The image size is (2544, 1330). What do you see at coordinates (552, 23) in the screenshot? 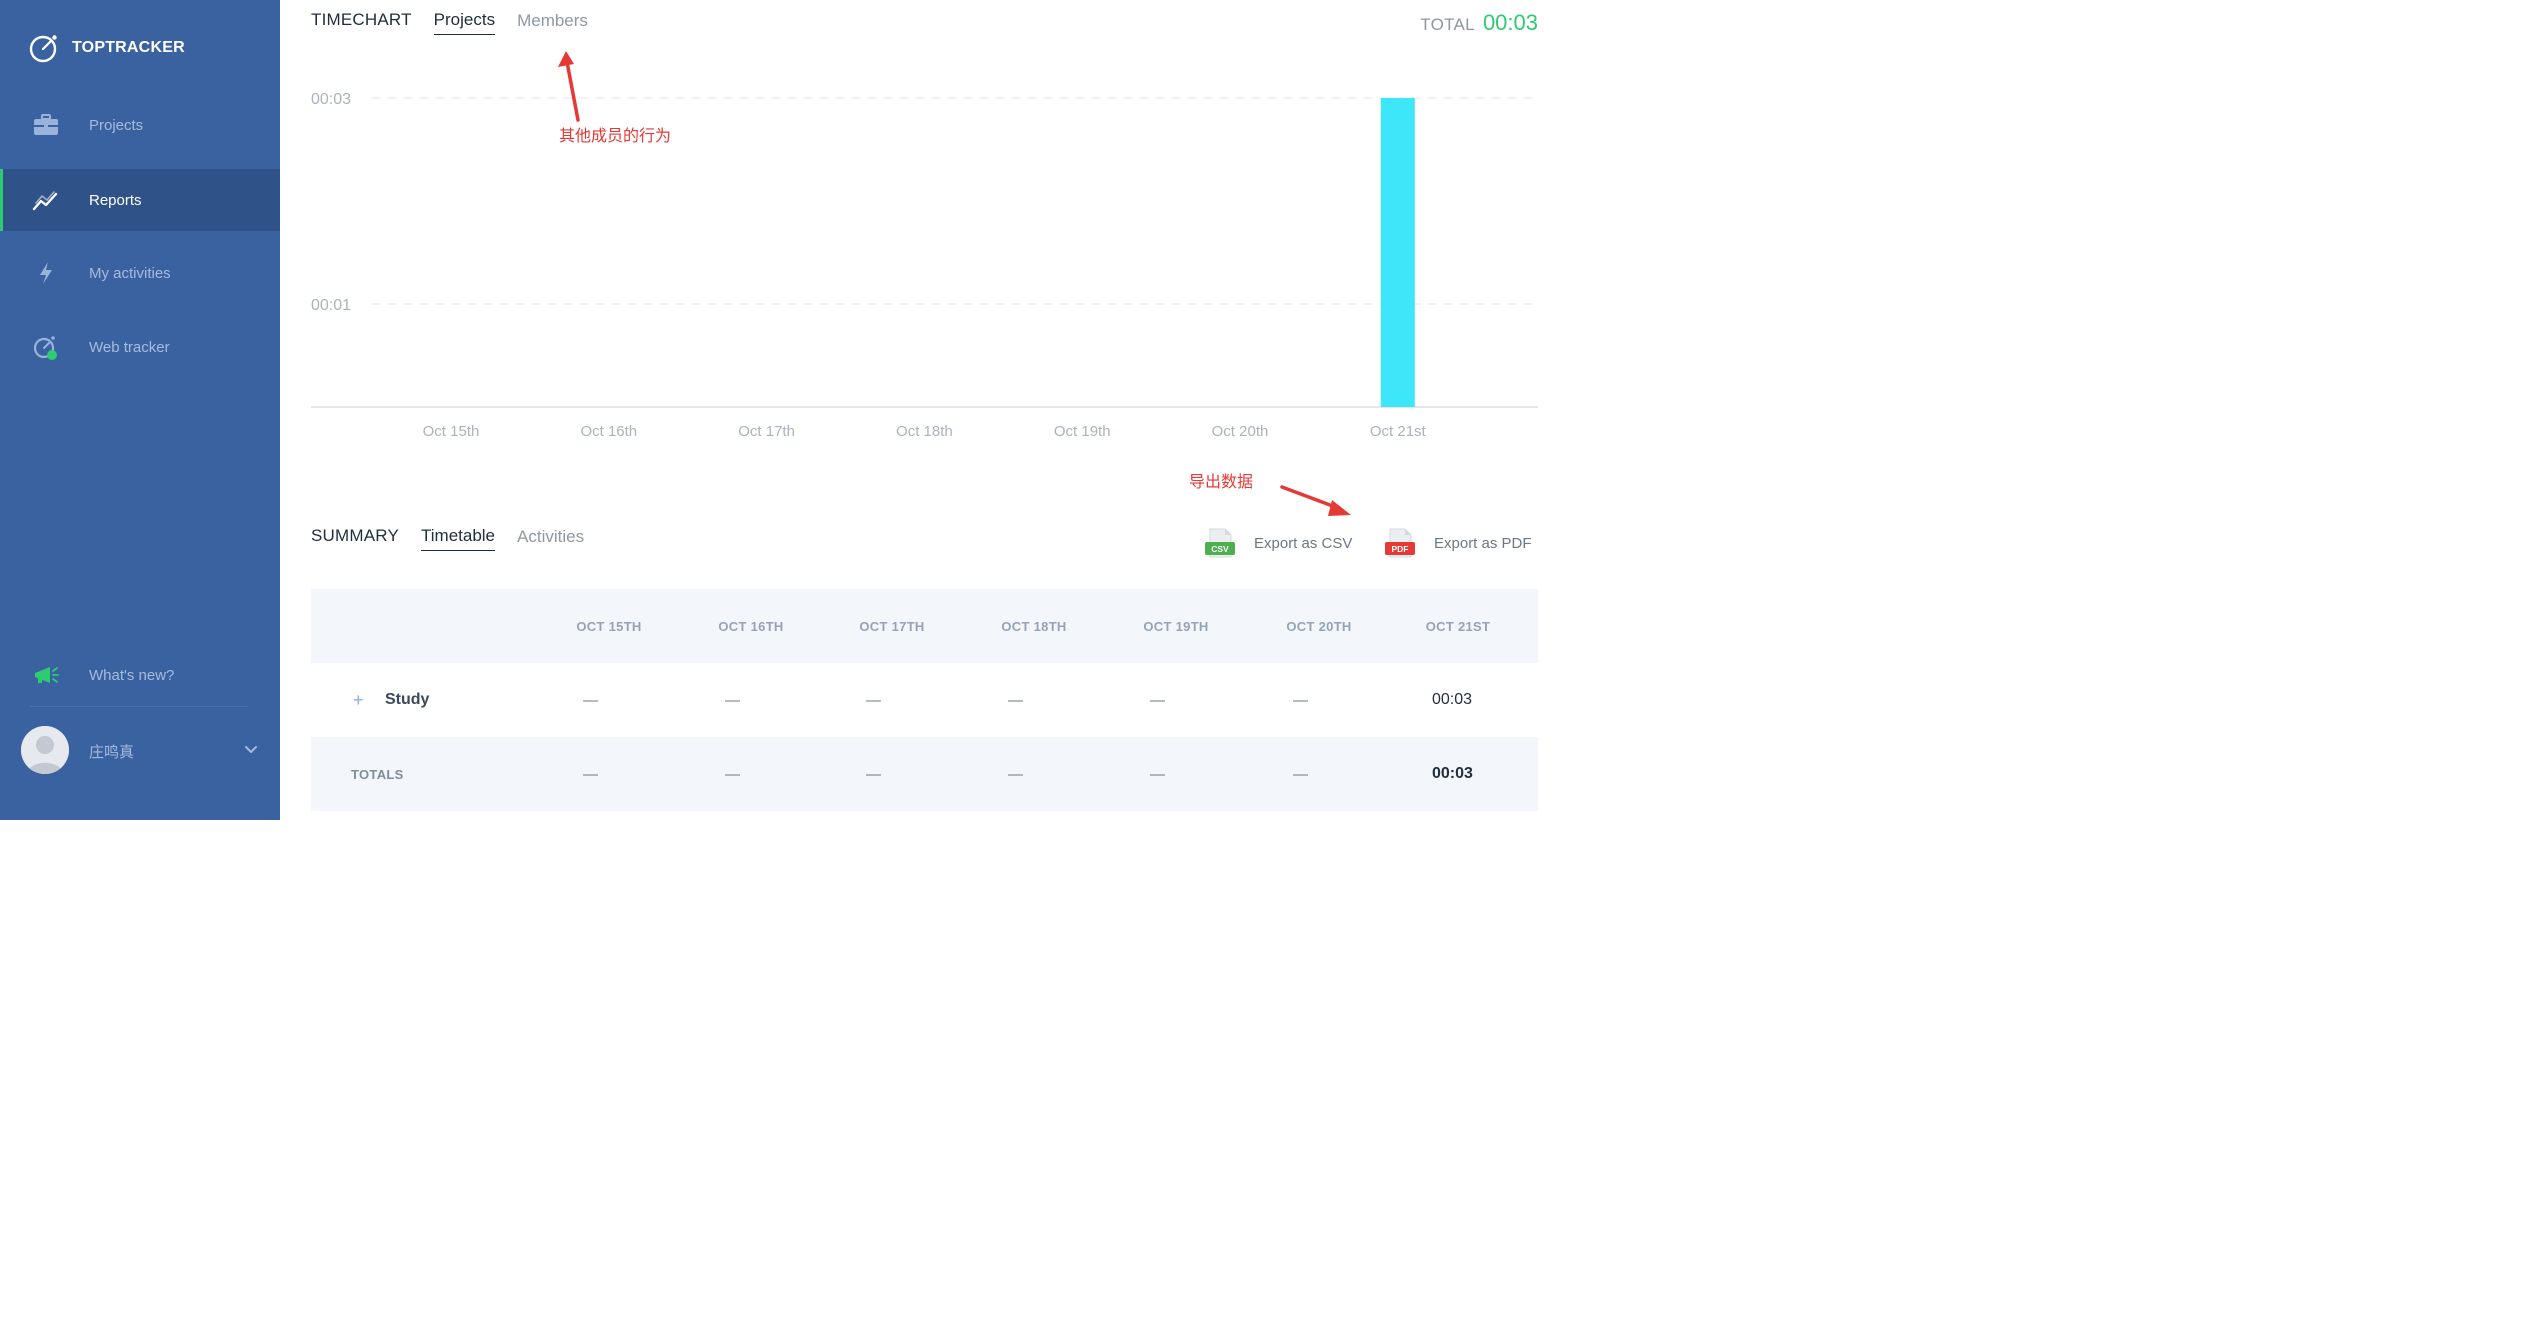
I see `tab-members: Members` at bounding box center [552, 23].